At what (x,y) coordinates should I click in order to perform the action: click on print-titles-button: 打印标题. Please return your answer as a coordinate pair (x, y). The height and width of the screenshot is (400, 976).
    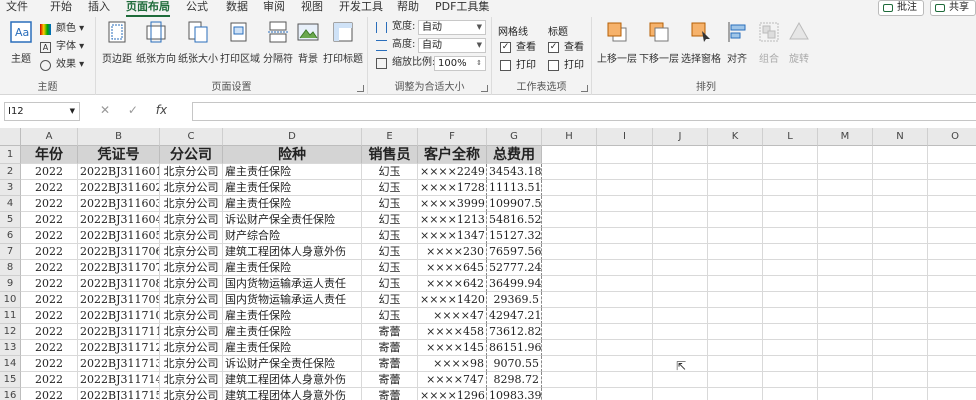
    Looking at the image, I should click on (343, 43).